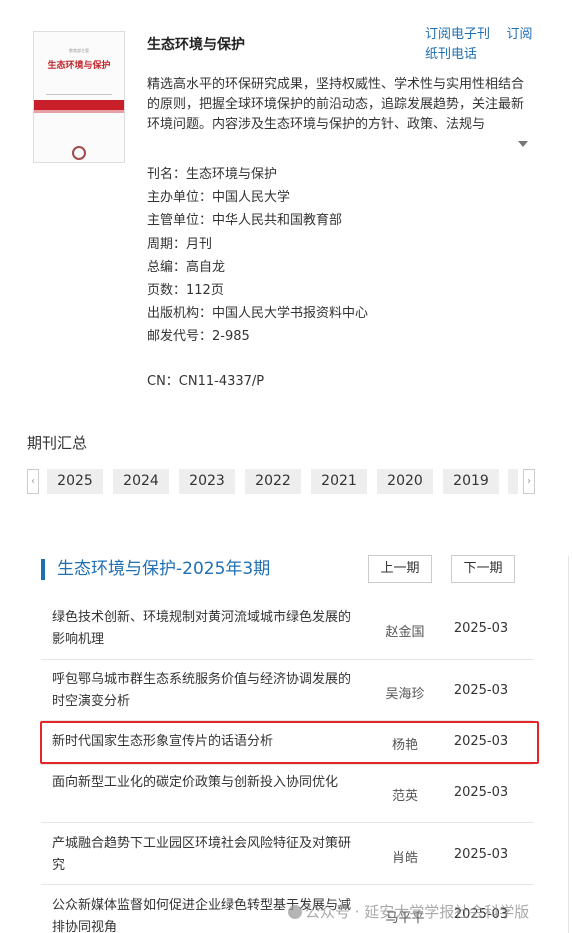 Image resolution: width=572 pixels, height=933 pixels. I want to click on cover-seal-logo, so click(79, 153).